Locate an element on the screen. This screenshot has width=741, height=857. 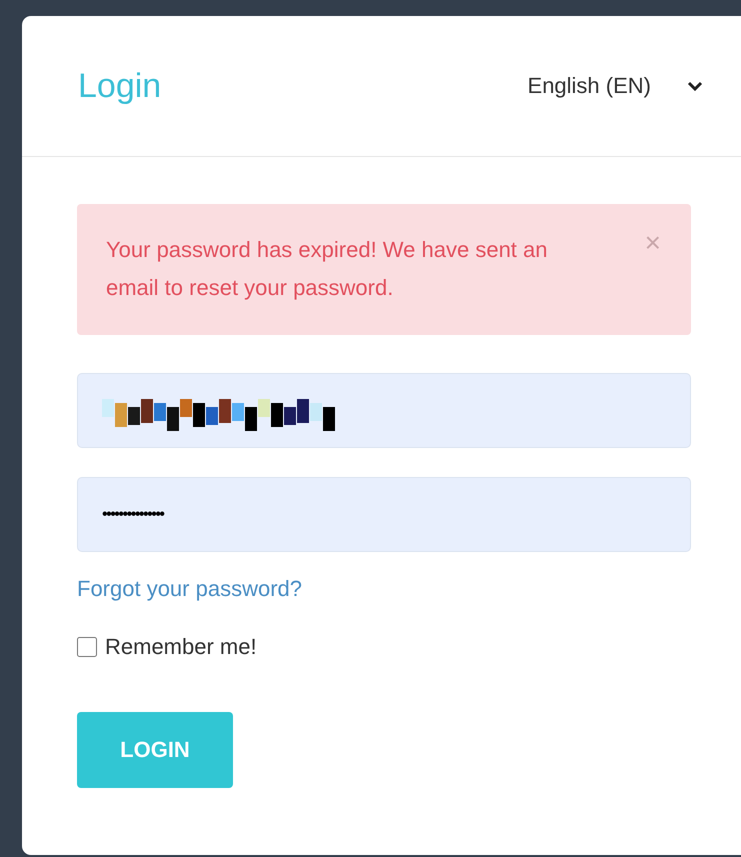
forgot-password-link: Forgot your password? is located at coordinates (189, 589).